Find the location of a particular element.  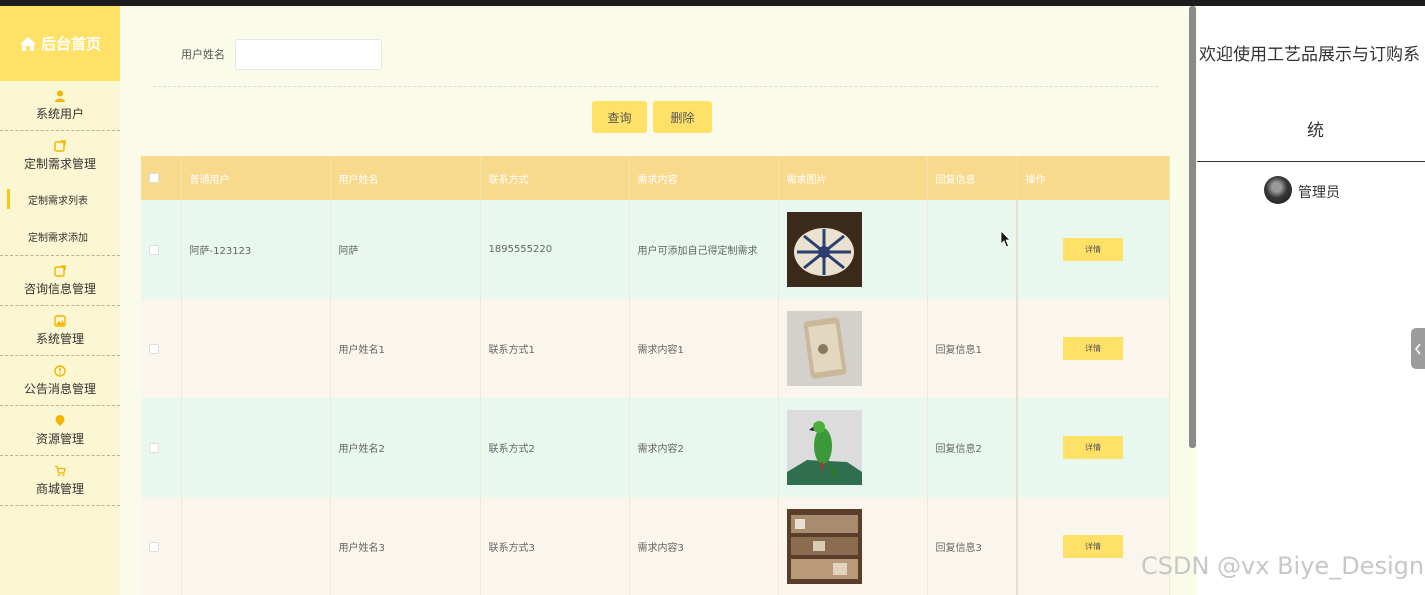

table-row: 用户姓名3 联系方式3 需求内容3 回复信息3 详情 is located at coordinates (655, 546).